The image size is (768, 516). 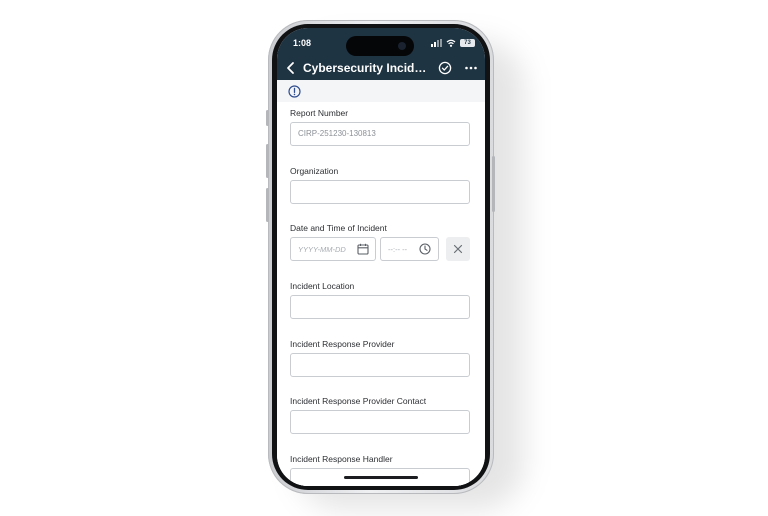 What do you see at coordinates (314, 171) in the screenshot?
I see `organization-label: Organization` at bounding box center [314, 171].